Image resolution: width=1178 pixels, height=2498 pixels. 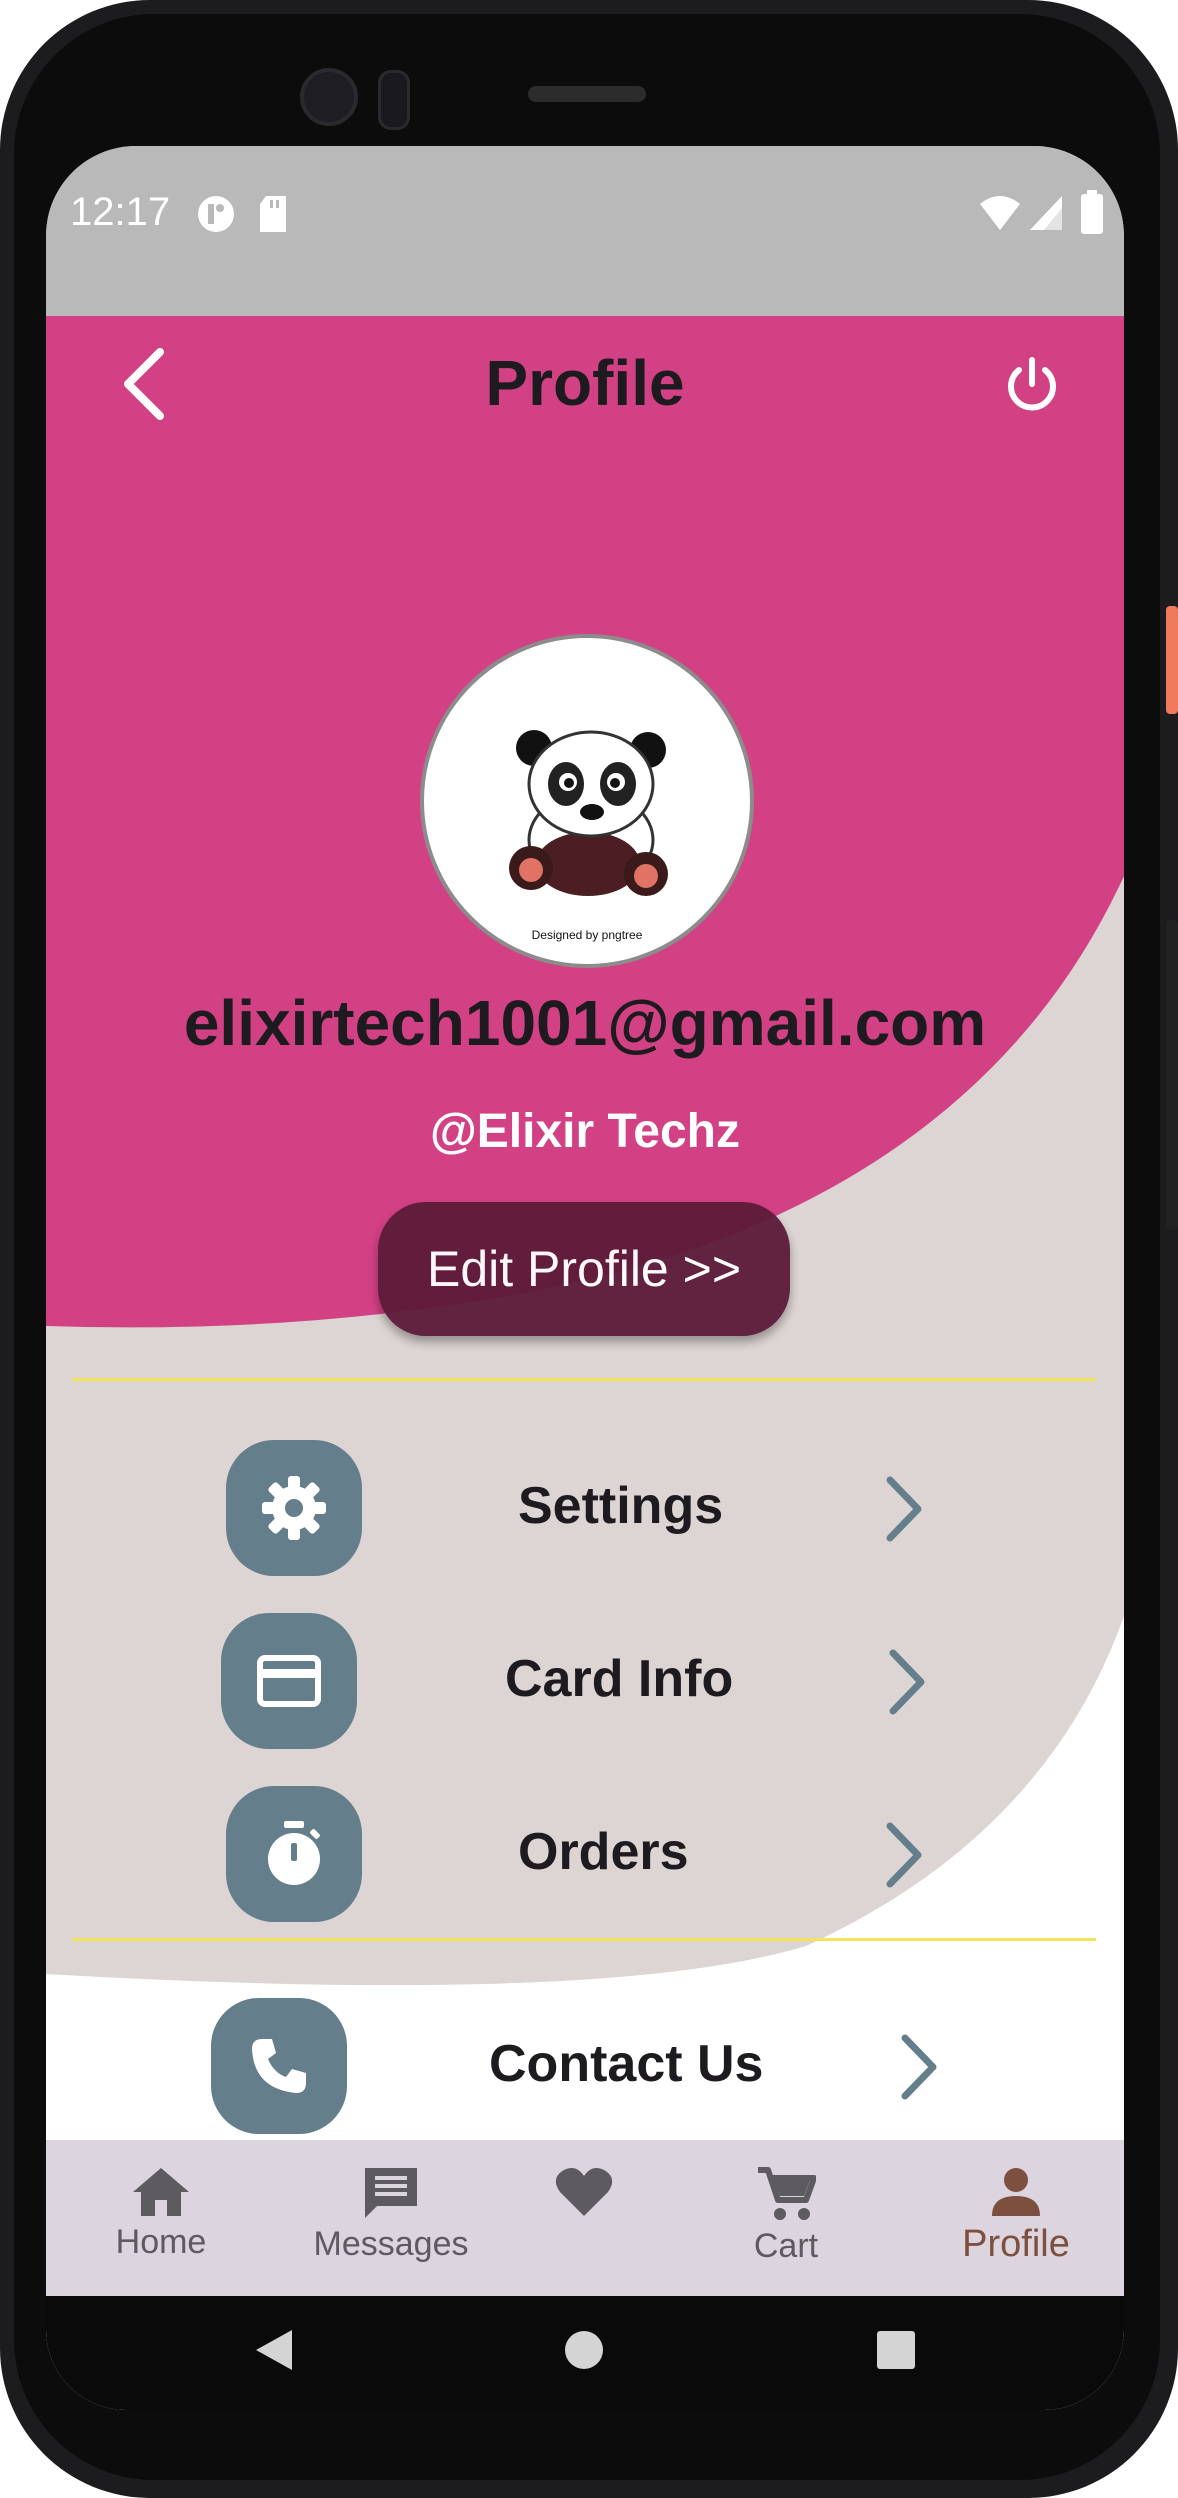 I want to click on bottom-navigation: Home Messages Cart Profile, so click(x=585, y=2218).